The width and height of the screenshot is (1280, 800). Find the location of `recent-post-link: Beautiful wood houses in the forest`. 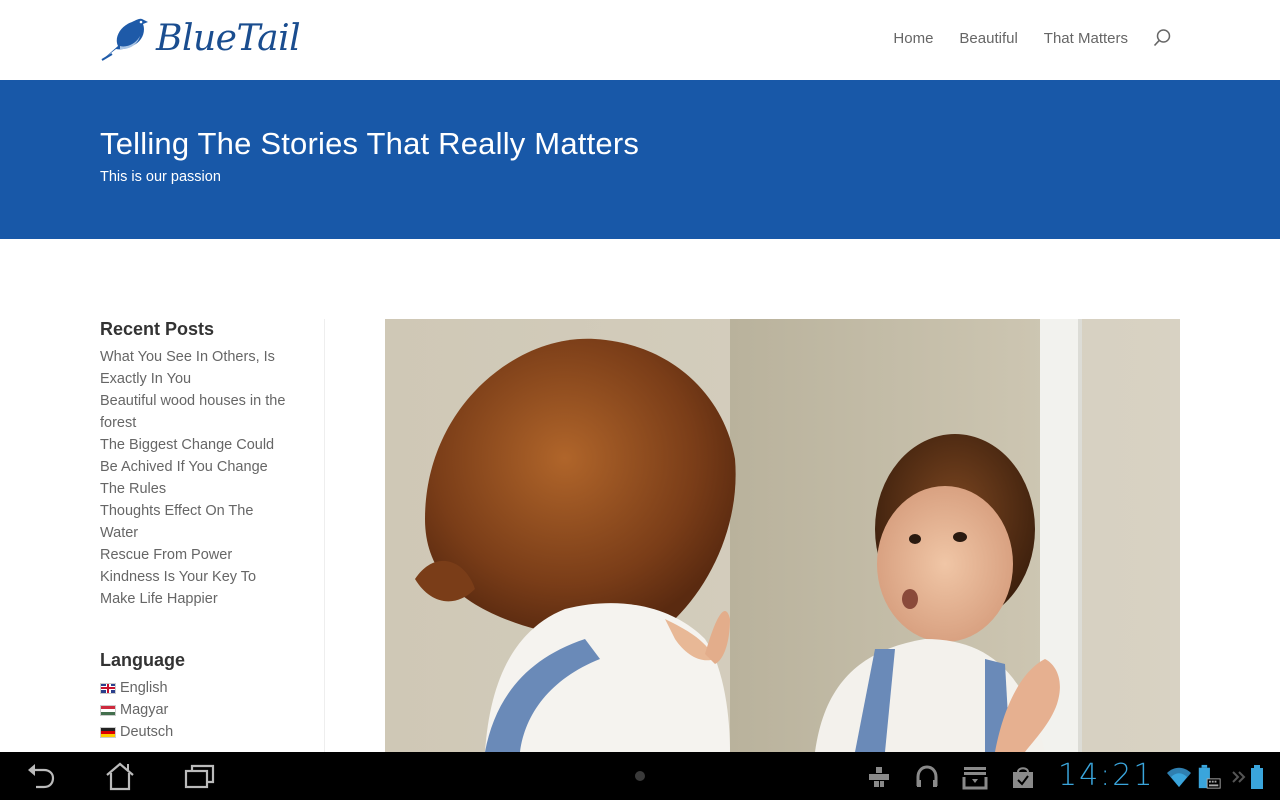

recent-post-link: Beautiful wood houses in the forest is located at coordinates (197, 412).